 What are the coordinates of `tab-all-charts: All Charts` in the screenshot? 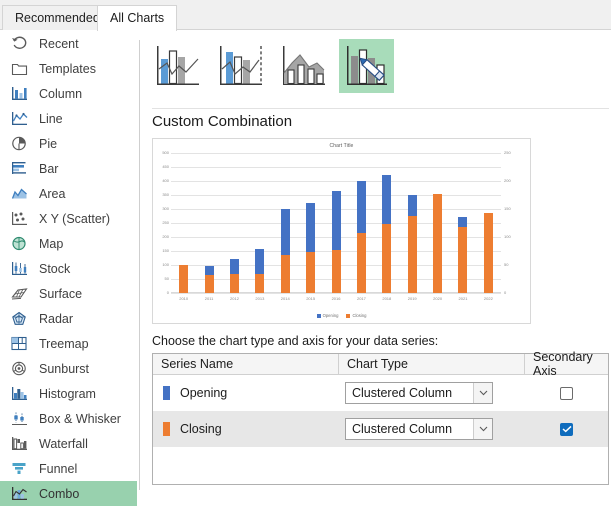 It's located at (137, 18).